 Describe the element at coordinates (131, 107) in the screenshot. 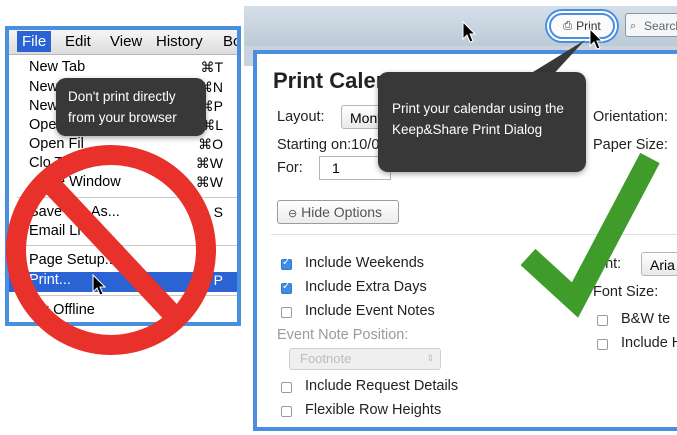

I see `tooltip-dont-print-browser: Don't print directly from your browser` at that location.